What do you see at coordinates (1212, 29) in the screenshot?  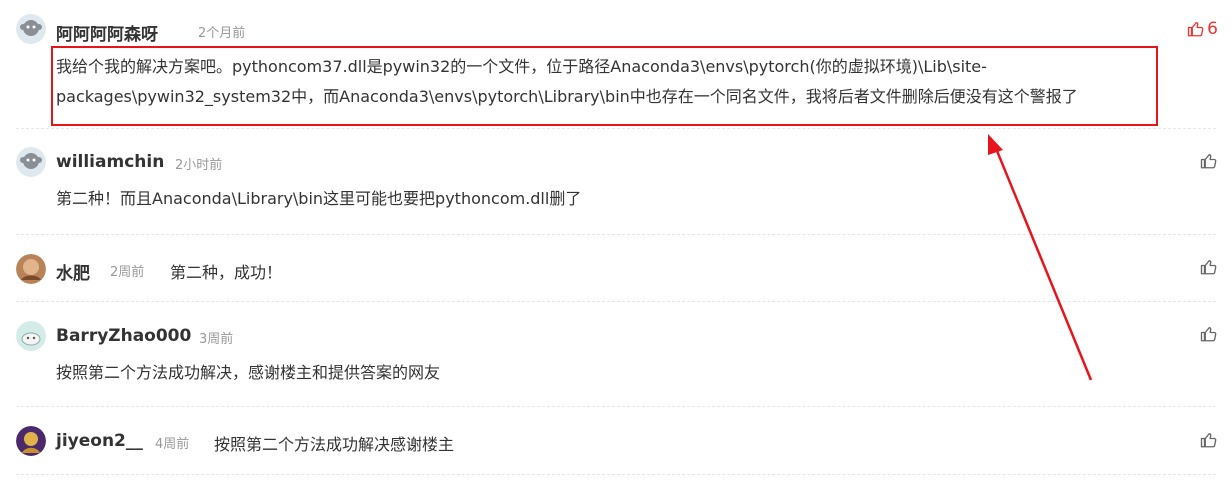 I see `like-count: 6` at bounding box center [1212, 29].